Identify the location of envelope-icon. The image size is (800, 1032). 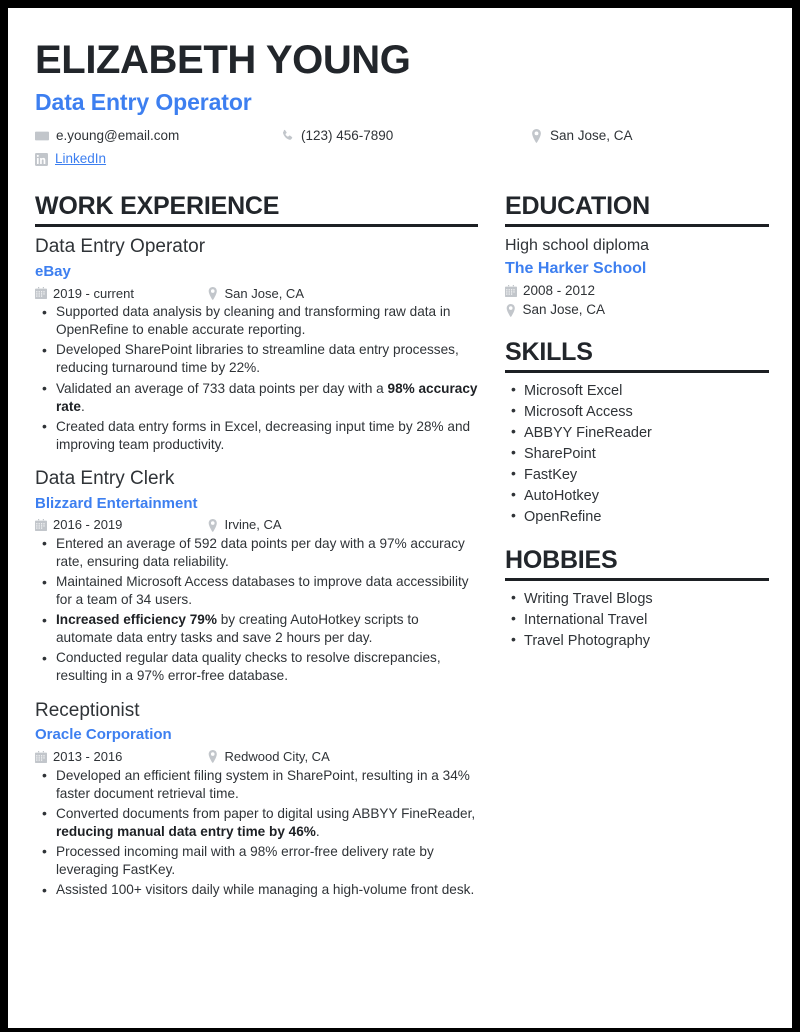
(42, 136).